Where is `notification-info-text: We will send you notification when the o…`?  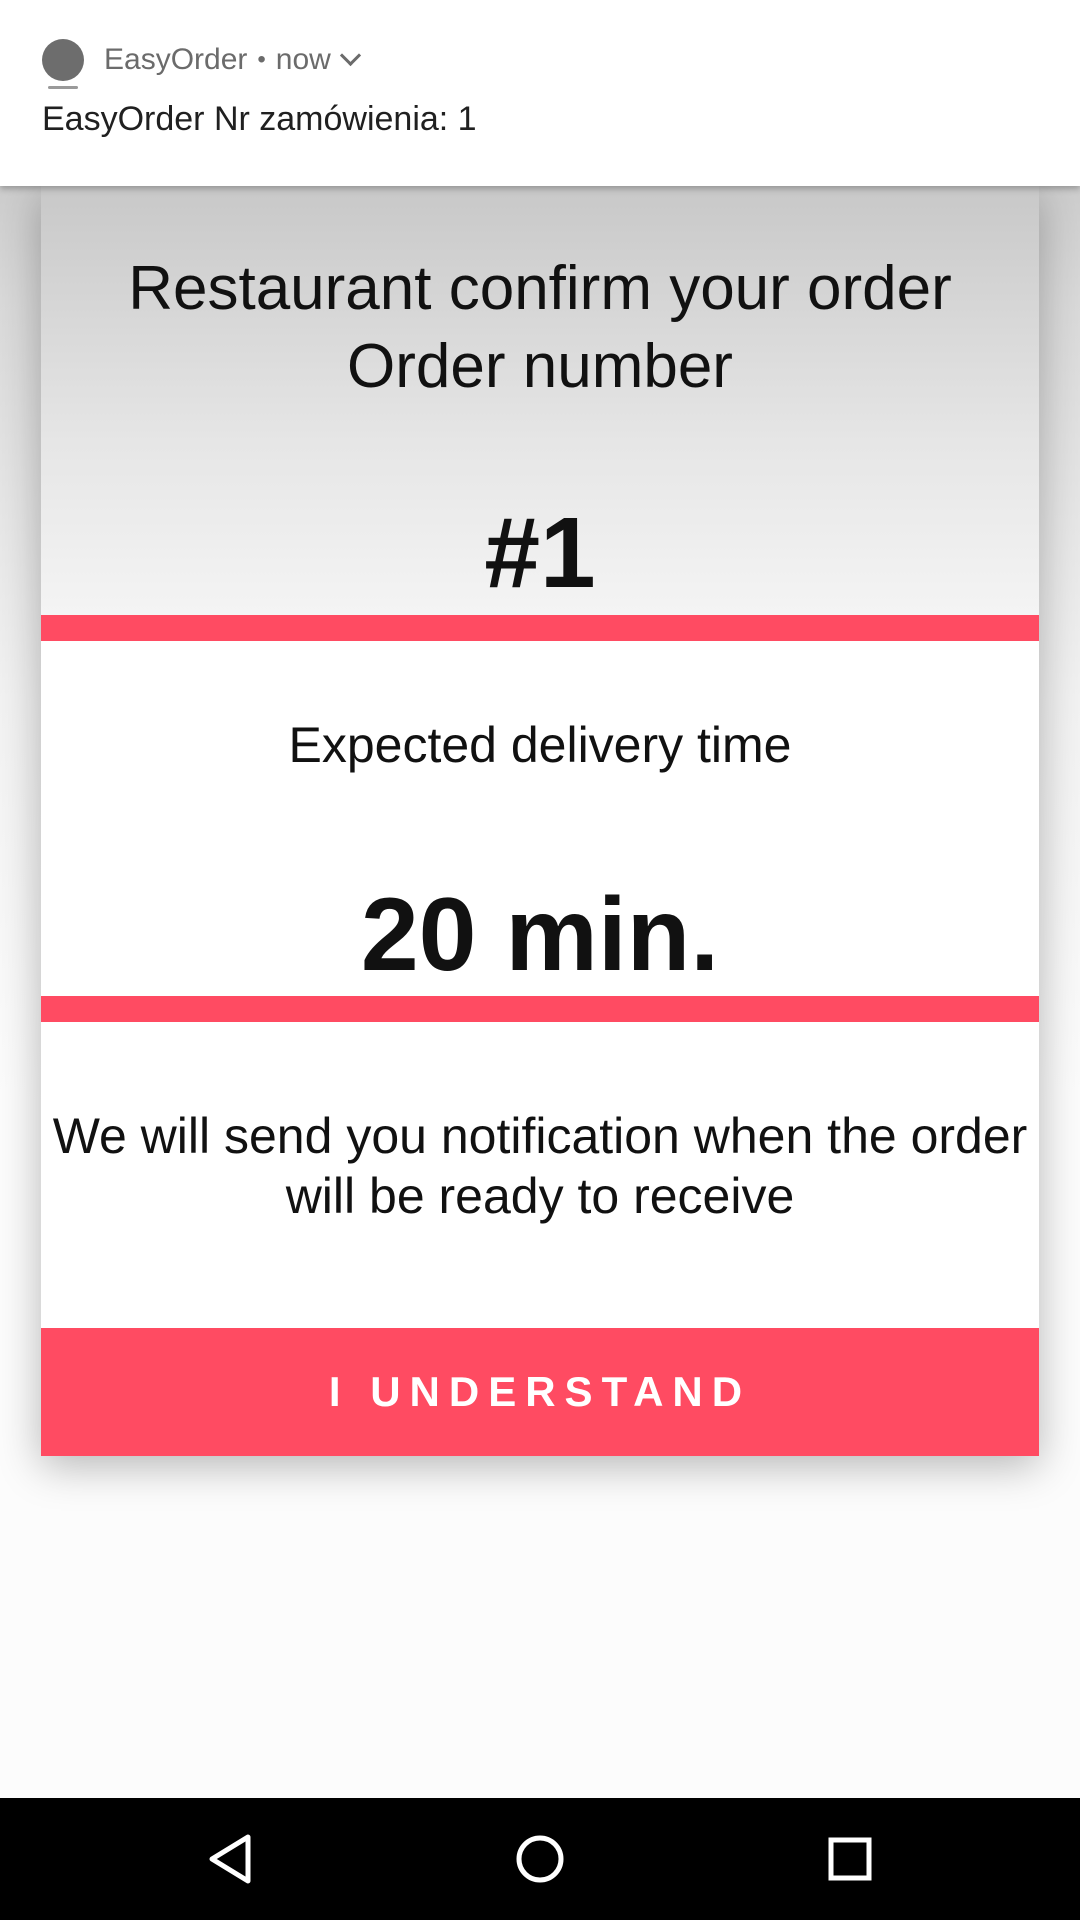
notification-info-text: We will send you notification when the o… is located at coordinates (540, 1166).